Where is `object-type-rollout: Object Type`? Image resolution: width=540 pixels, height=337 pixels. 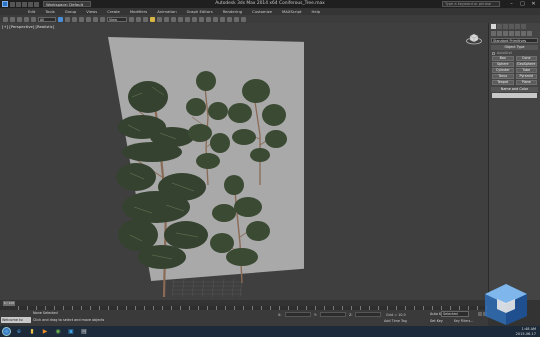 object-type-rollout: Object Type is located at coordinates (514, 47).